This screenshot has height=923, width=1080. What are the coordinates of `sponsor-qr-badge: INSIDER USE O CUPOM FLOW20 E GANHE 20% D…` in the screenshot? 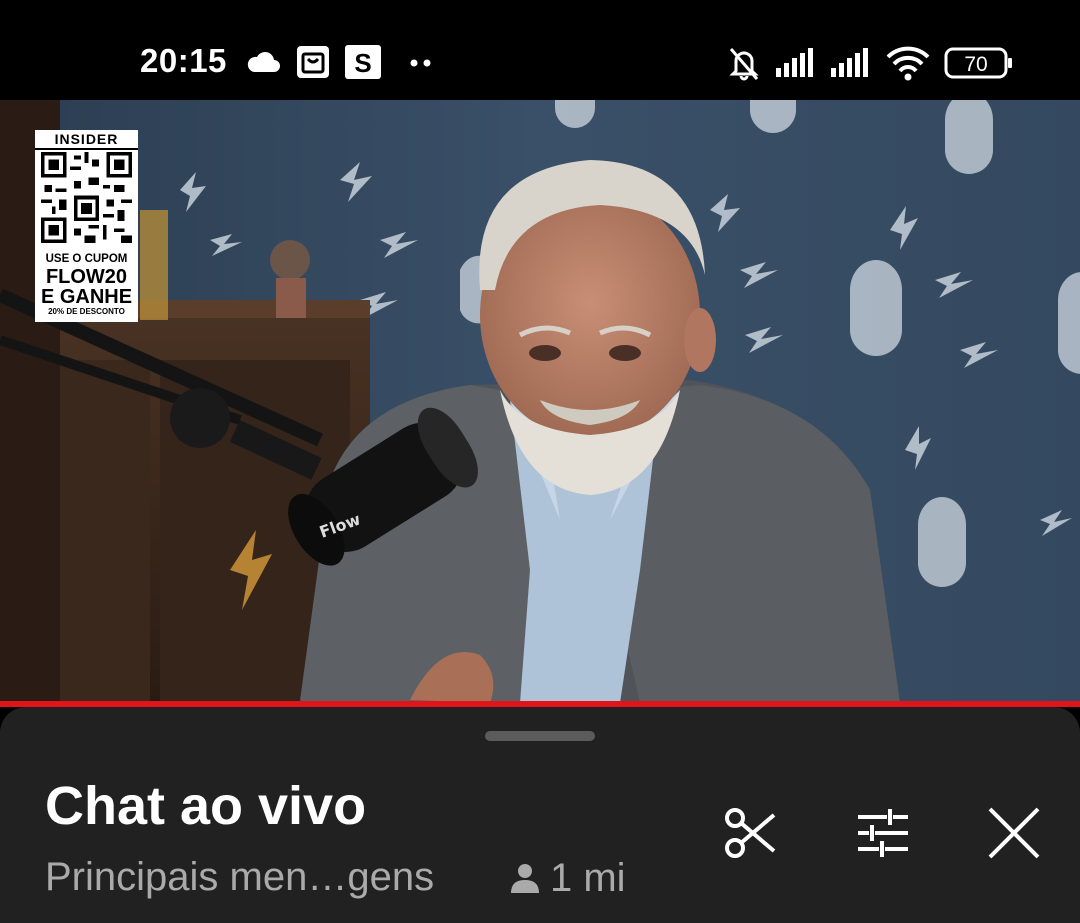 It's located at (86, 226).